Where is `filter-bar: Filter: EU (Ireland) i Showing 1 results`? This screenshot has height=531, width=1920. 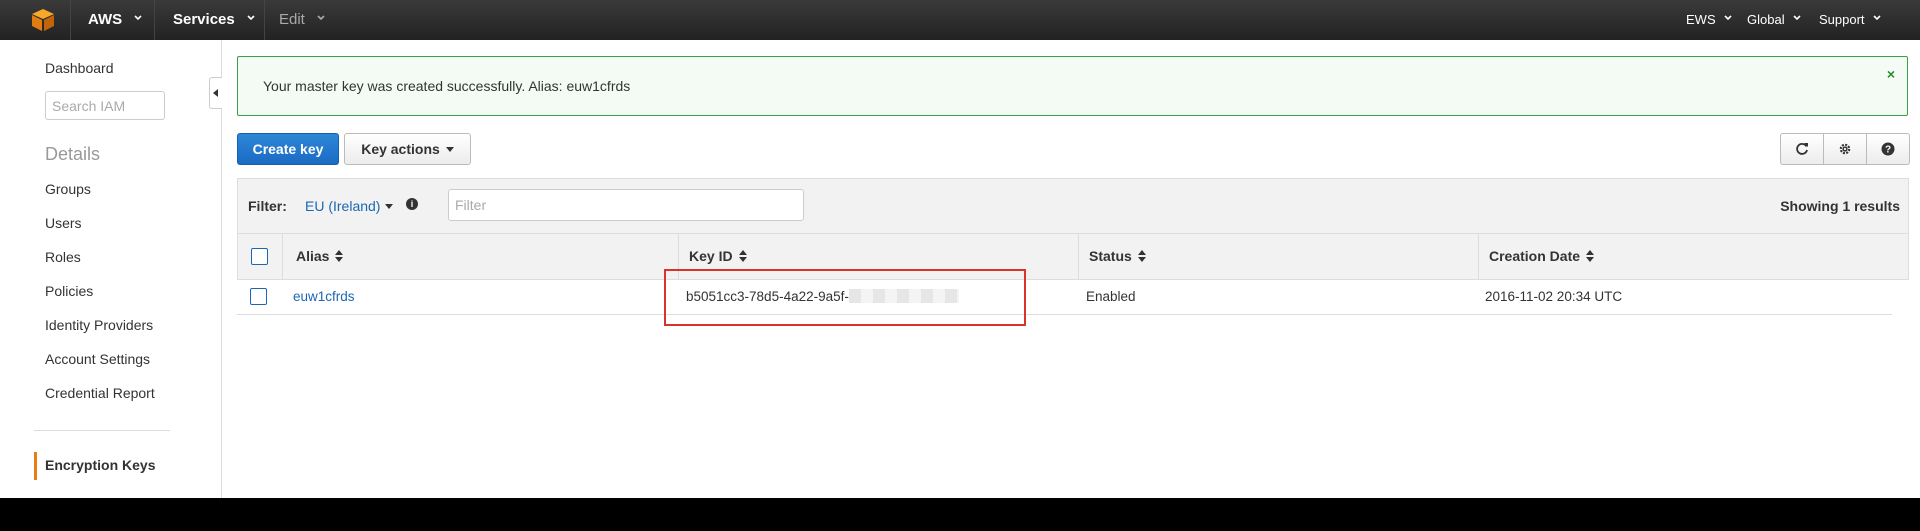 filter-bar: Filter: EU (Ireland) i Showing 1 results is located at coordinates (1073, 205).